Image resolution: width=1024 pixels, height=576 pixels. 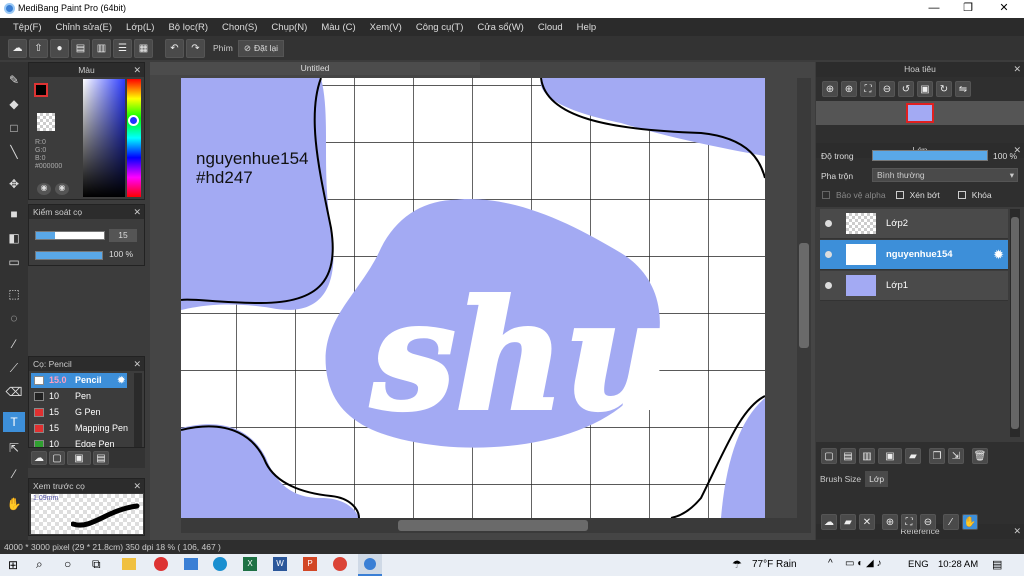 I want to click on new-layer-icon: ▢, so click(x=829, y=456).